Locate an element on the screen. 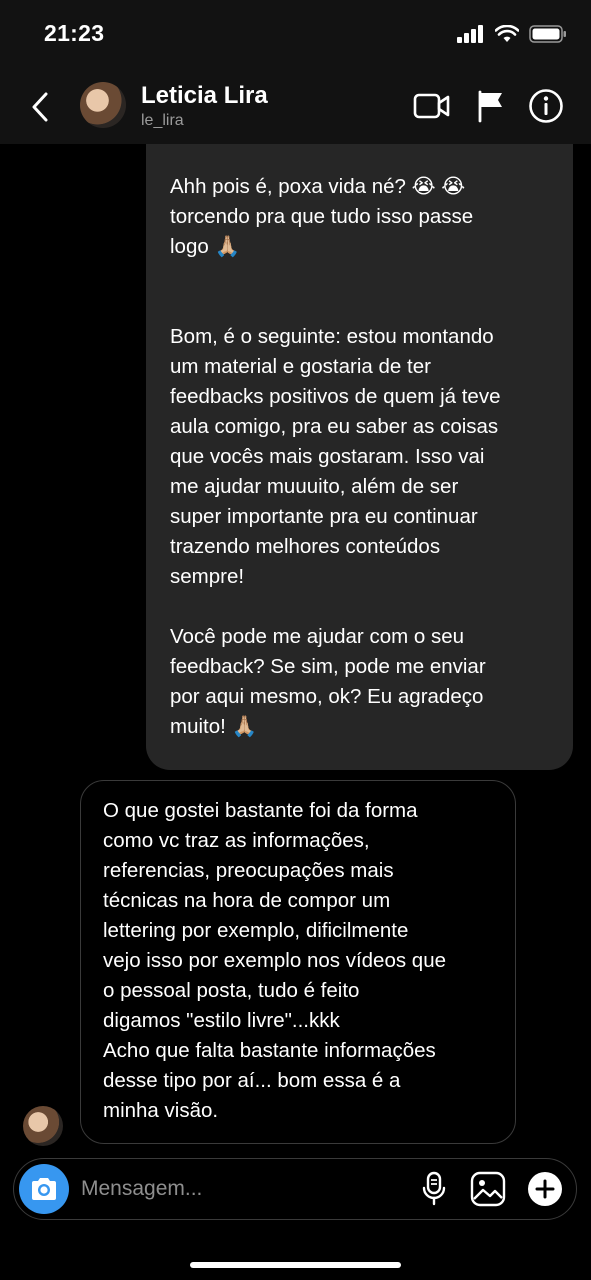  camera-button is located at coordinates (44, 1189).